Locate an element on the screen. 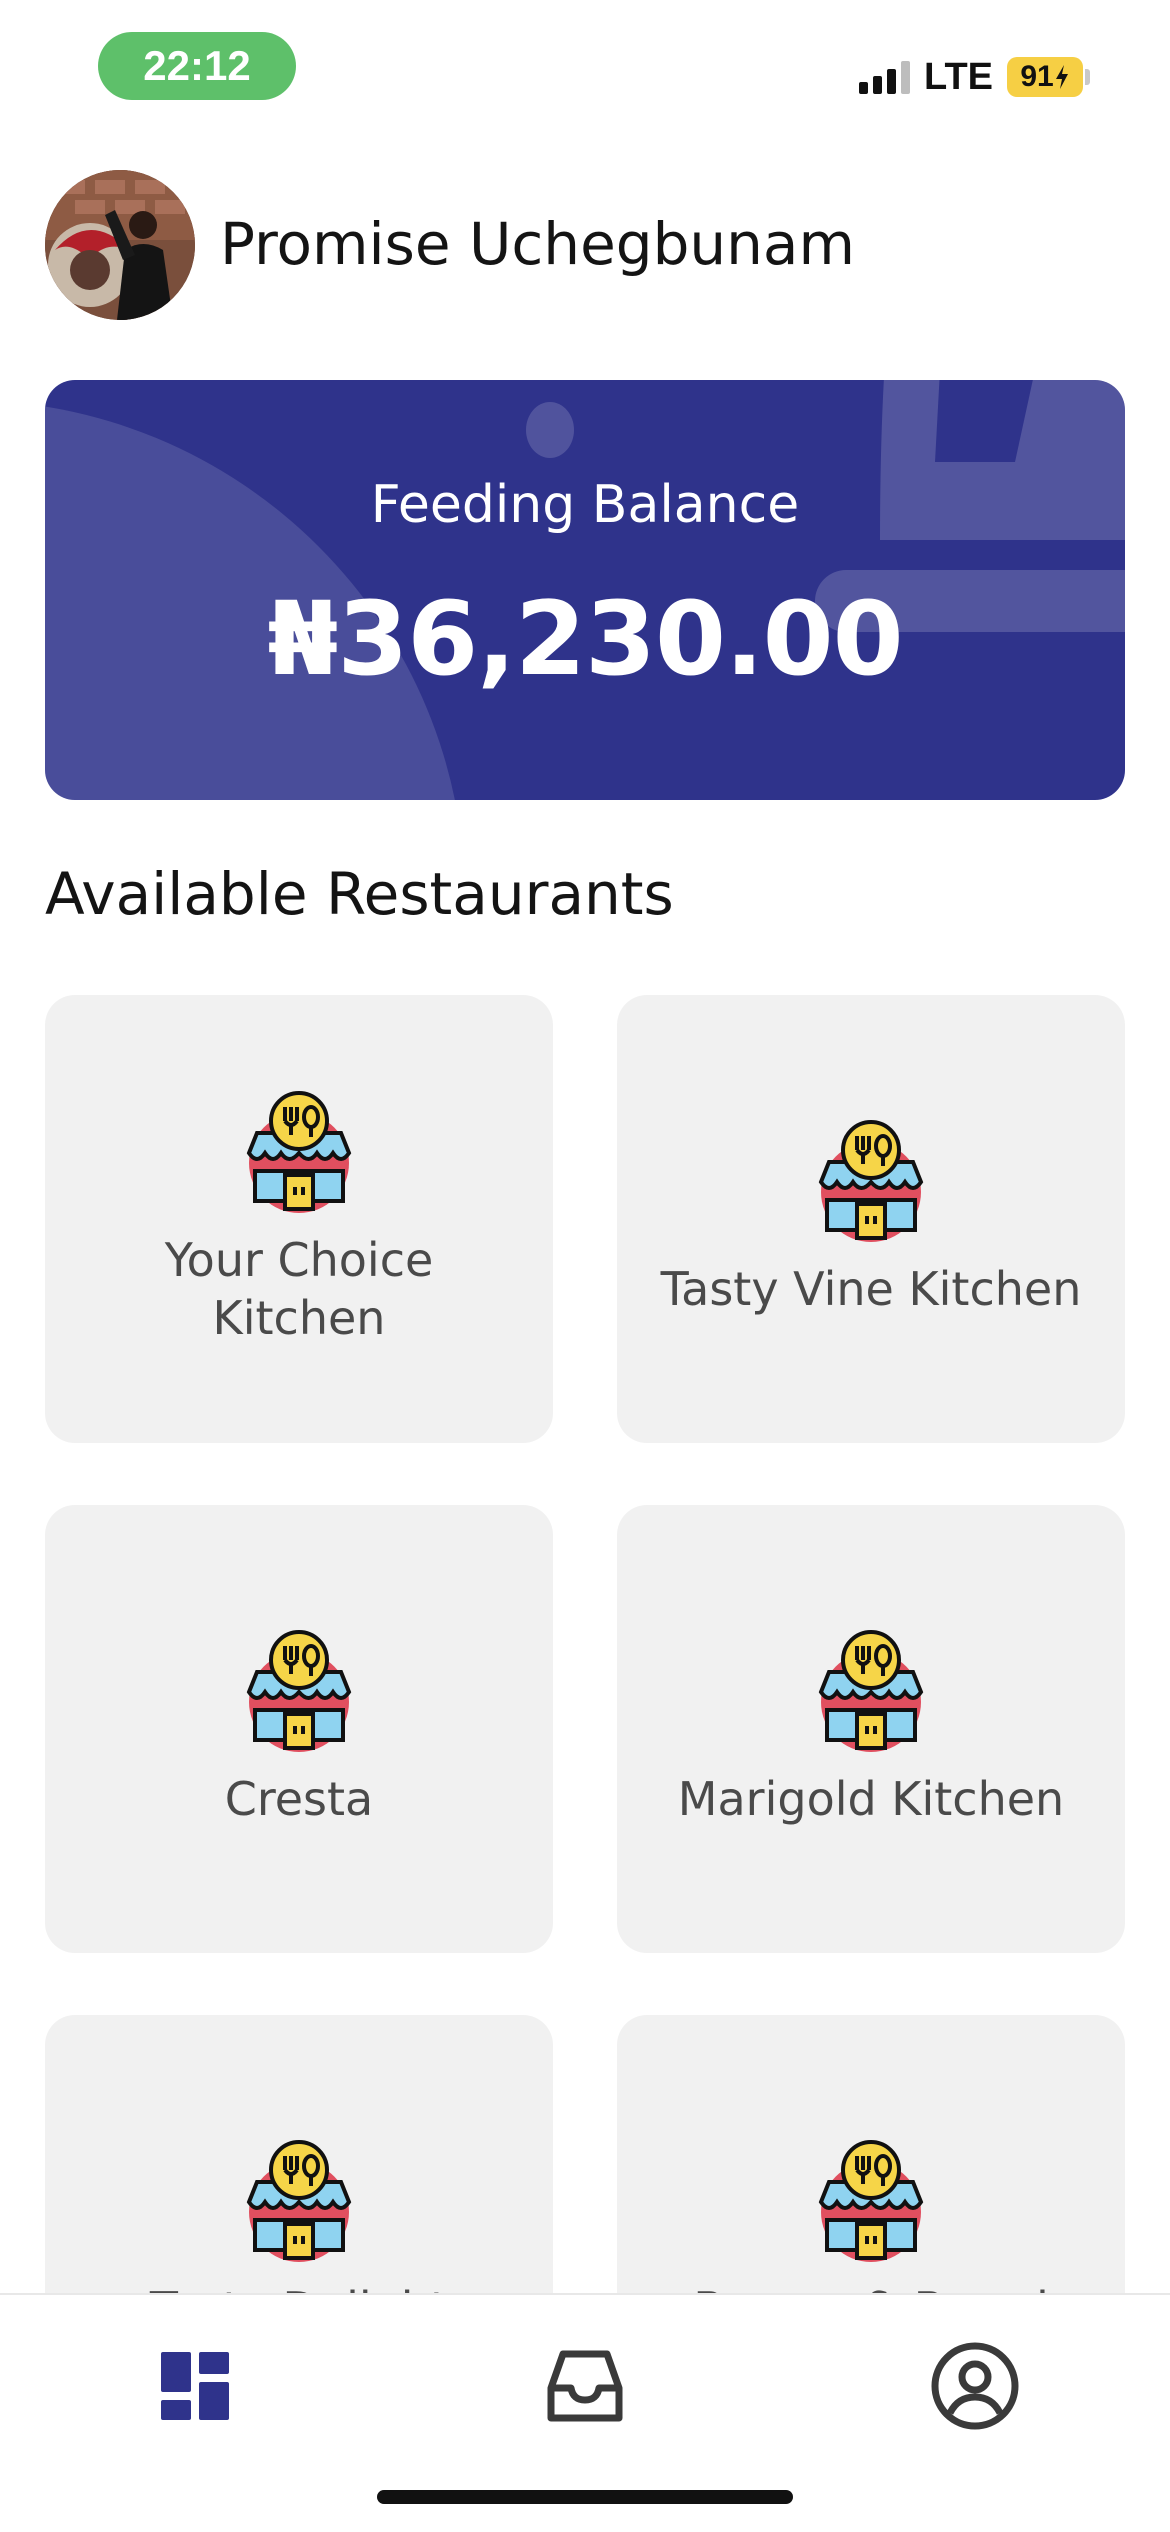 The width and height of the screenshot is (1170, 2532). restaurant-card: Cresta is located at coordinates (299, 1729).